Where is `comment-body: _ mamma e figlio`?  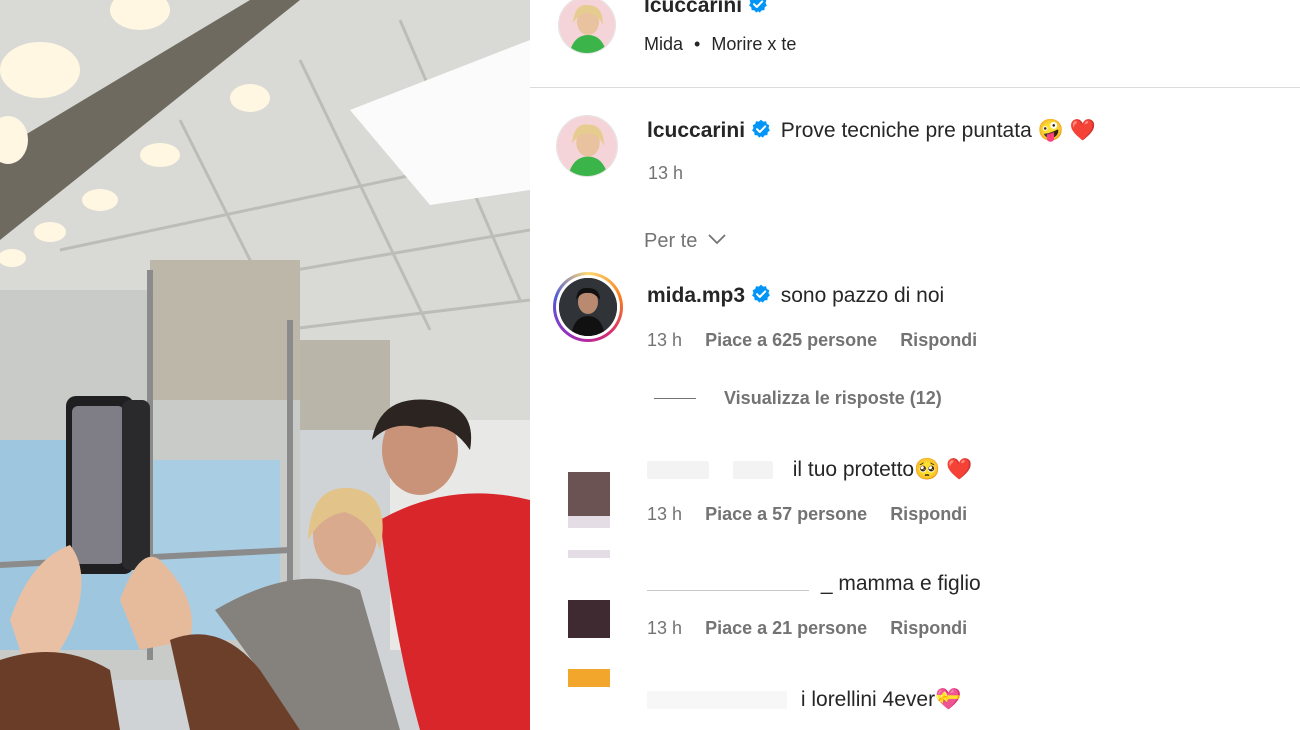 comment-body: _ mamma e figlio is located at coordinates (814, 584).